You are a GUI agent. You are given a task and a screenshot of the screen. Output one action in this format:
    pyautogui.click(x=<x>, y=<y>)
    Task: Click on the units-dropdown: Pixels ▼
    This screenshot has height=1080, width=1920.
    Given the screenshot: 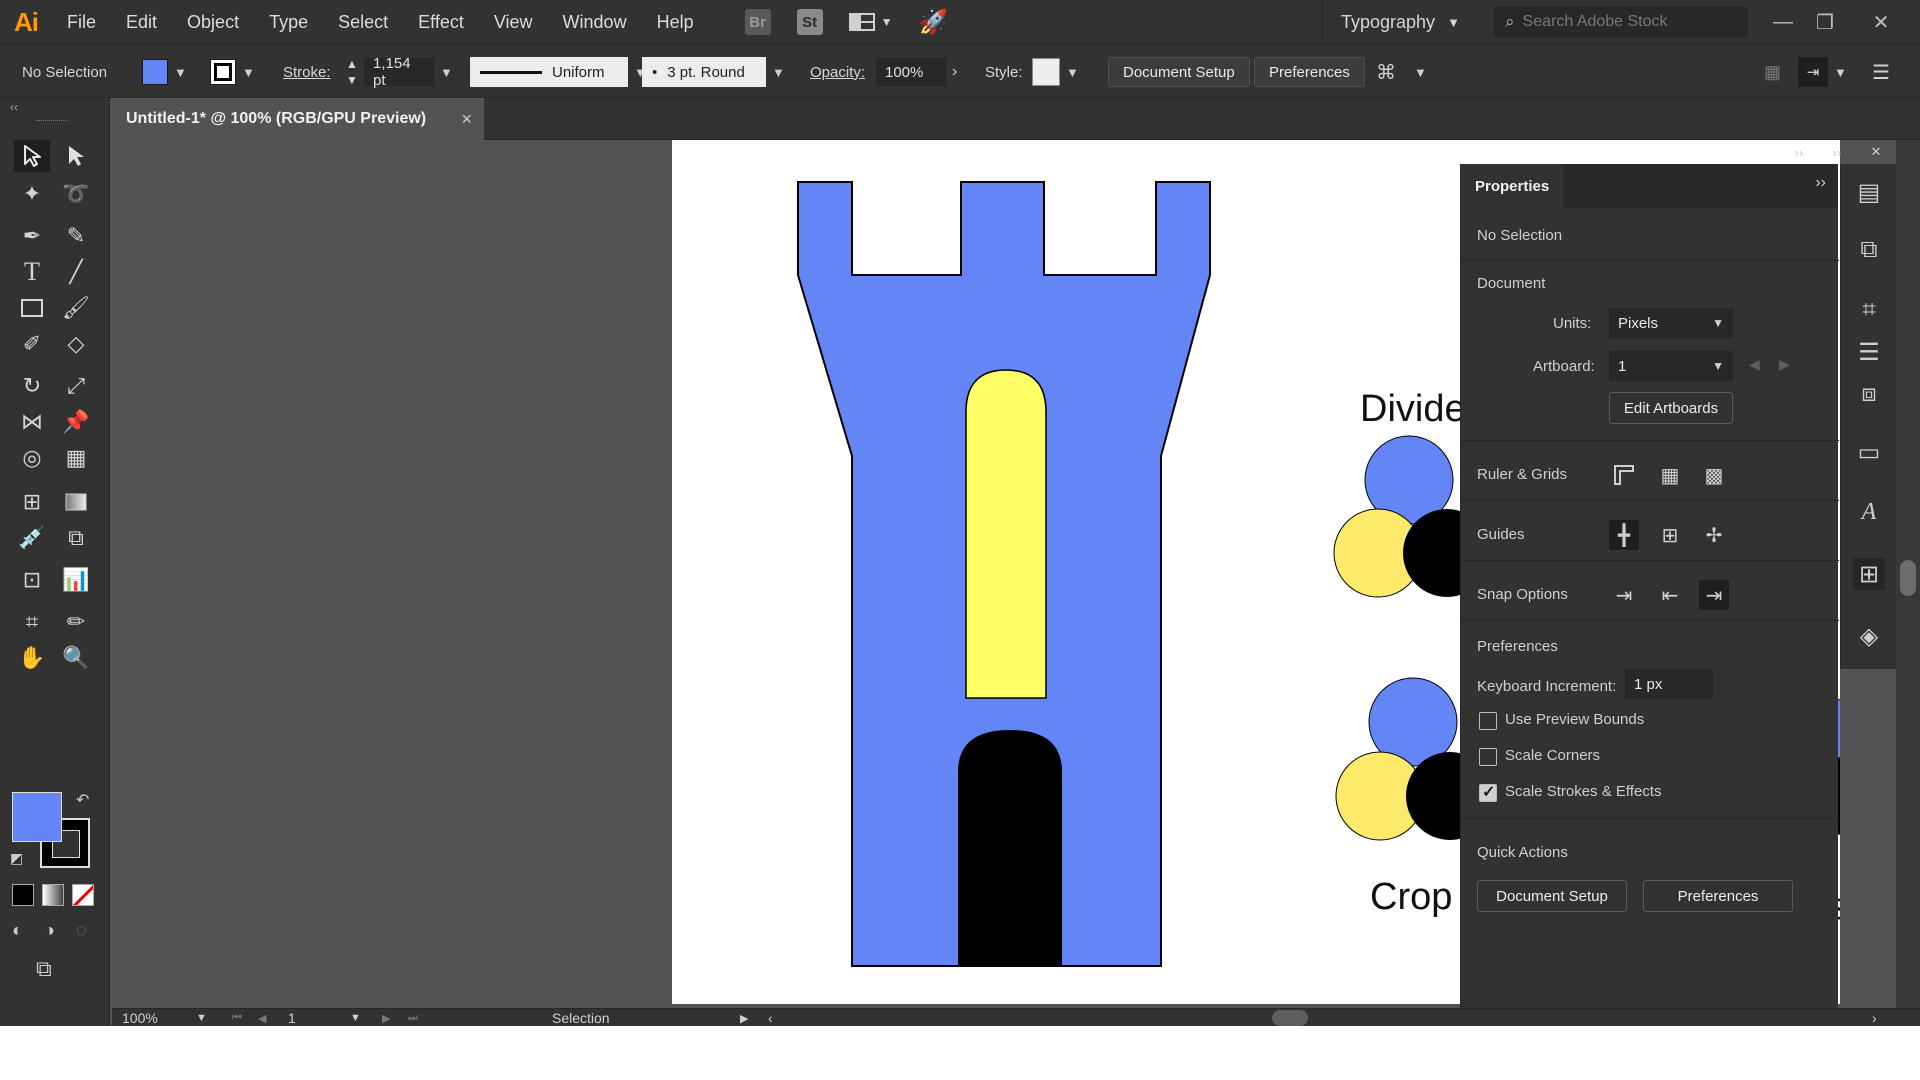 What is the action you would take?
    pyautogui.click(x=1671, y=323)
    